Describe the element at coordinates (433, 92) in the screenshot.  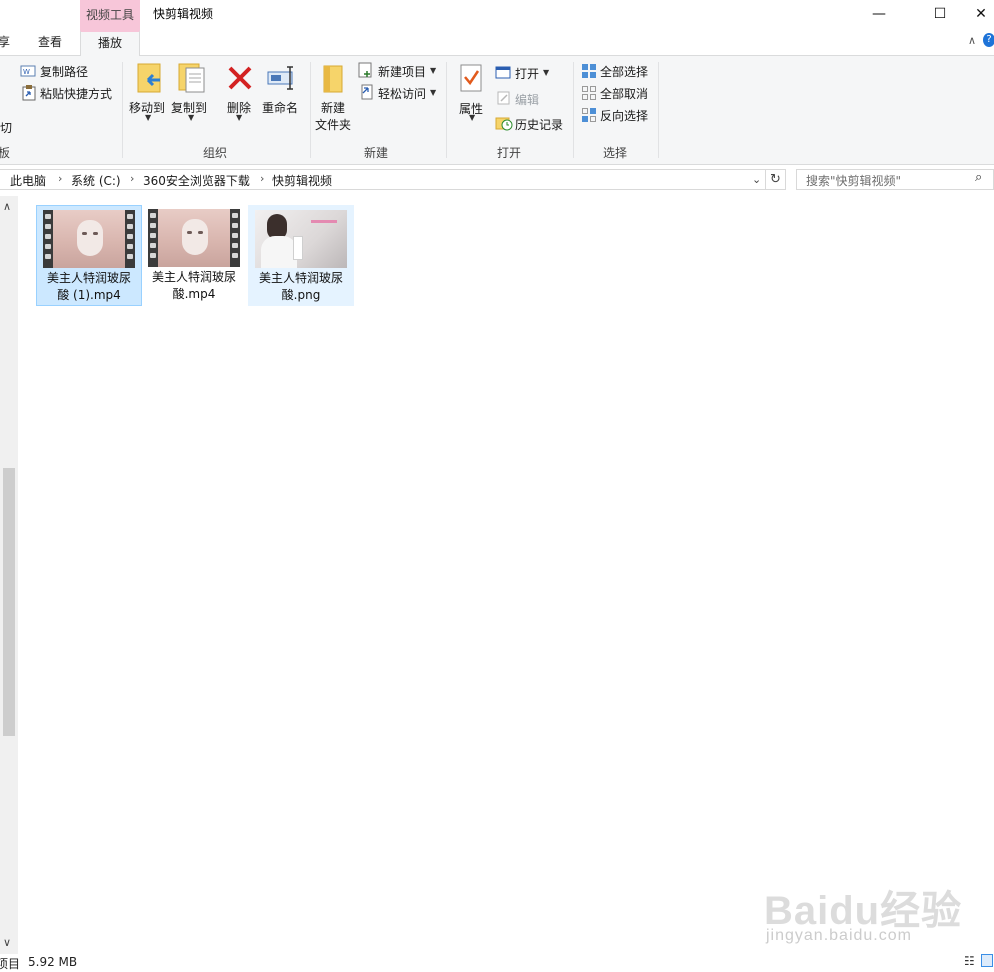
I see `easy-access-dropdown-icon: ▼` at that location.